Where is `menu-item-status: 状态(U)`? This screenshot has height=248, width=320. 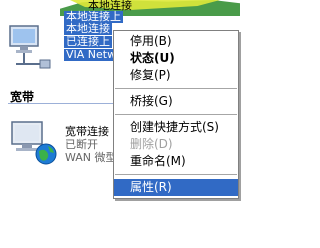
menu-item-status: 状态(U) is located at coordinates (176, 58).